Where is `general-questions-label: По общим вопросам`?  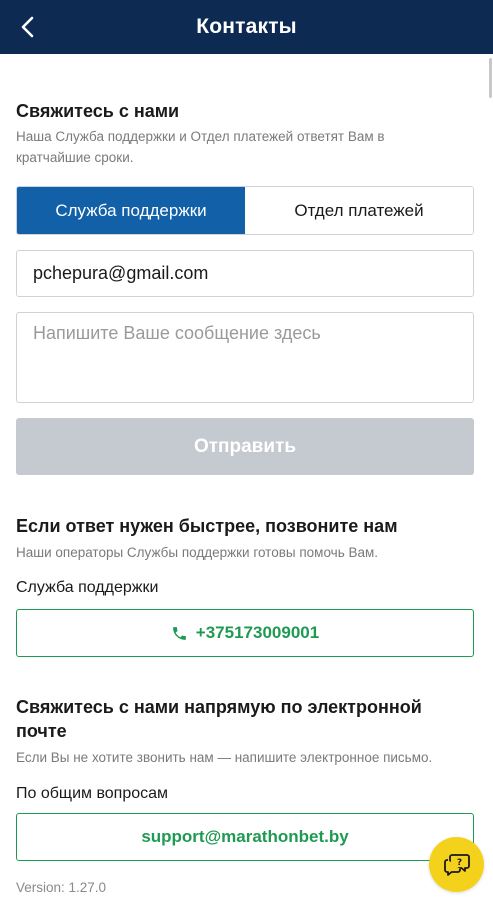
general-questions-label: По общим вопросам is located at coordinates (92, 793).